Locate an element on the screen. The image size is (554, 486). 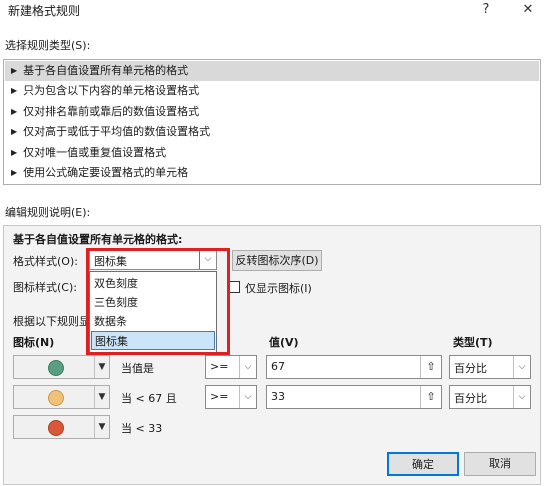
show-icon-only-label: 仅显示图标(I) is located at coordinates (278, 288).